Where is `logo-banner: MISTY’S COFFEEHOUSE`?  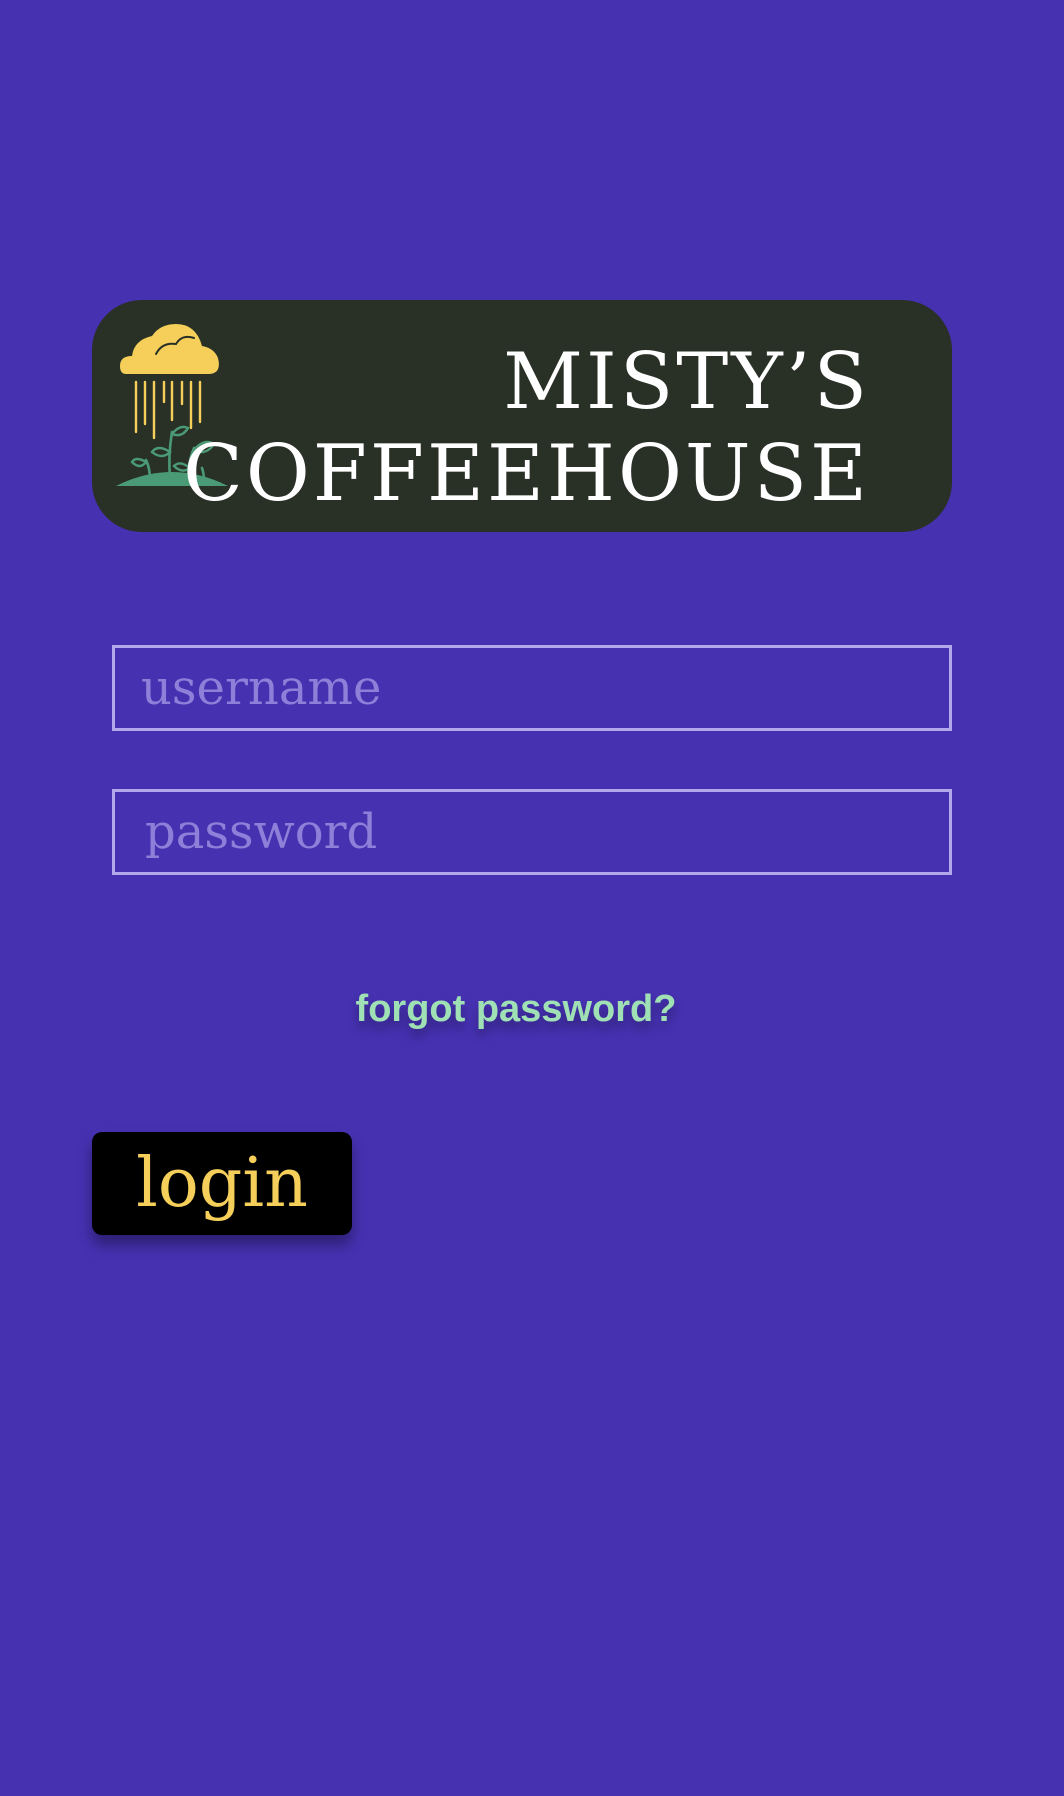
logo-banner: MISTY’S COFFEEHOUSE is located at coordinates (522, 416).